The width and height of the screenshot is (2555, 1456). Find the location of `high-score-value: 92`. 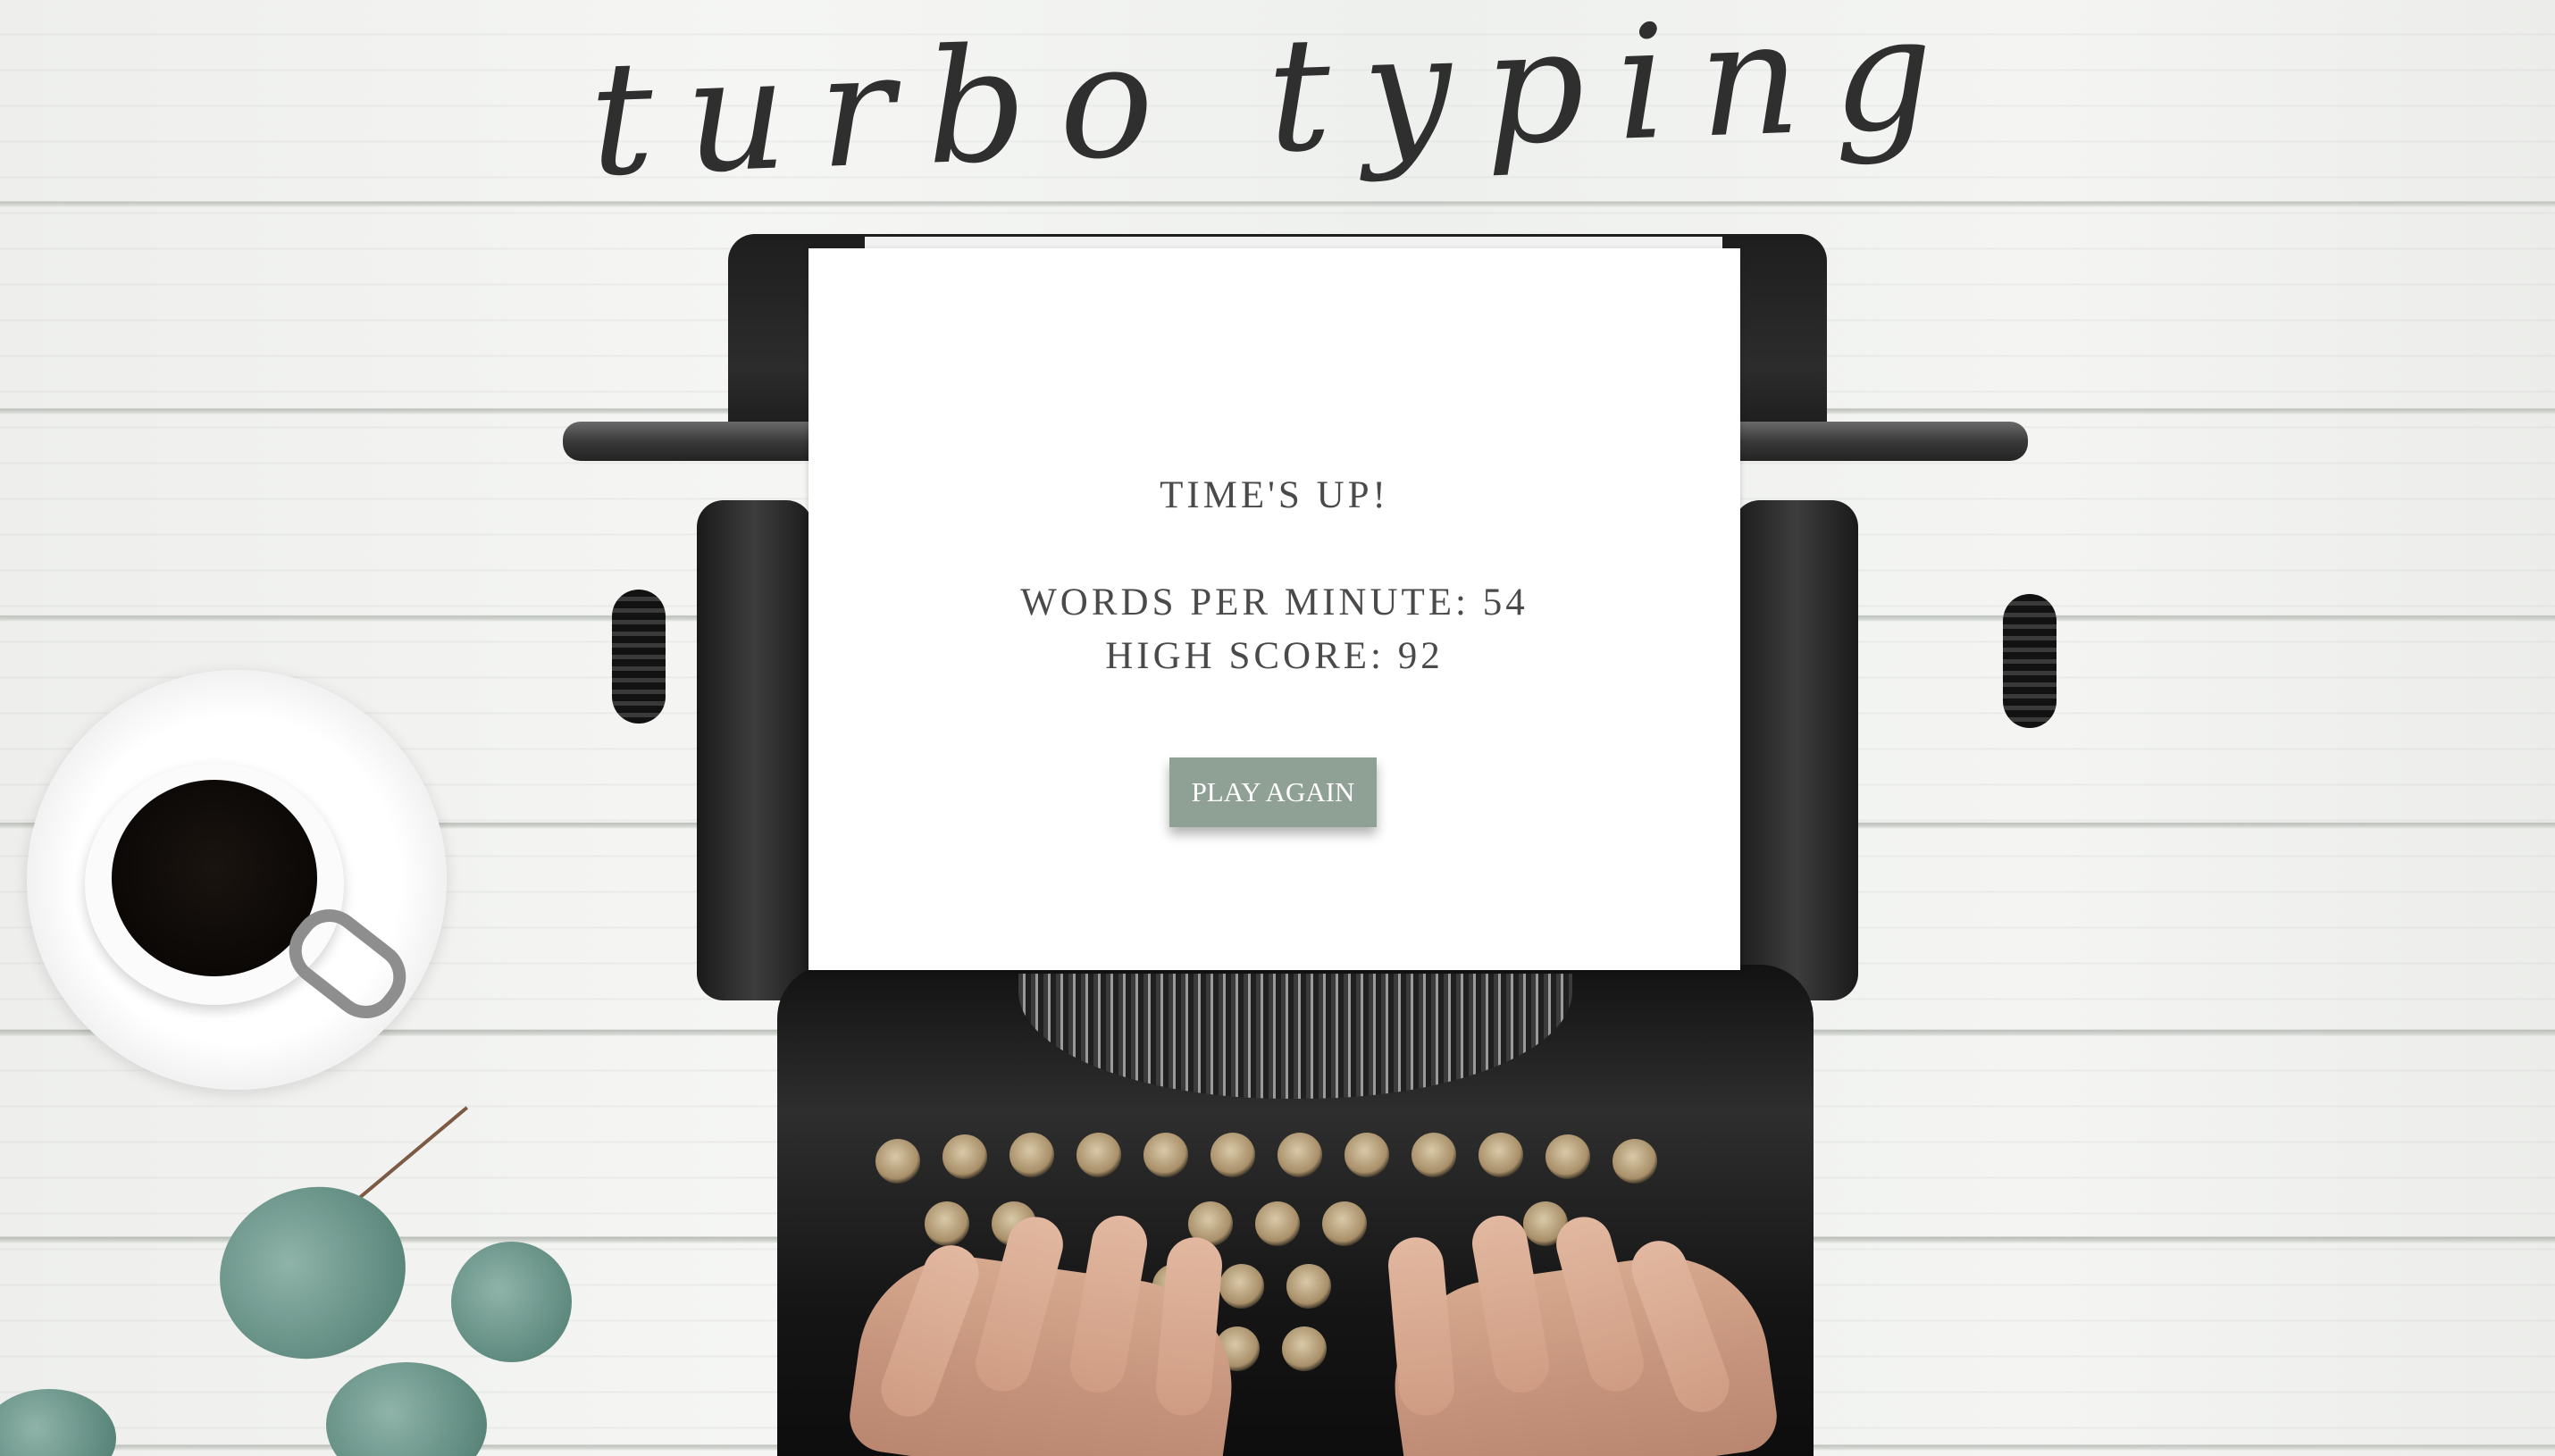

high-score-value: 92 is located at coordinates (1420, 656).